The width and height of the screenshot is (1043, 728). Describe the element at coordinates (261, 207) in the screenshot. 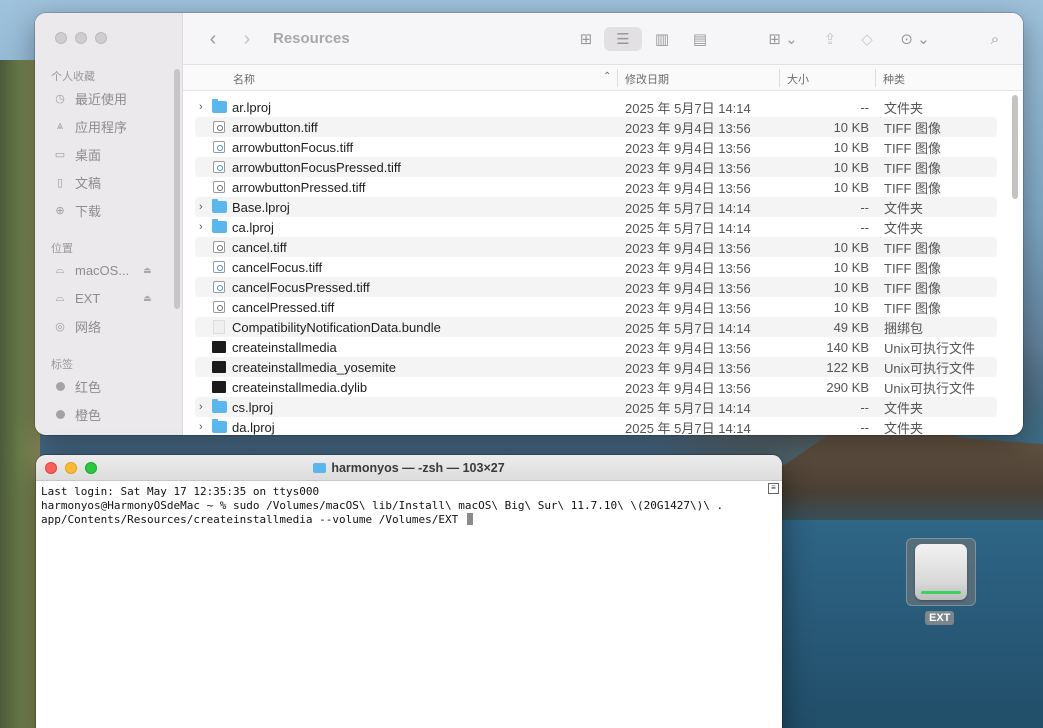

I see `file-name: Base.lproj` at that location.